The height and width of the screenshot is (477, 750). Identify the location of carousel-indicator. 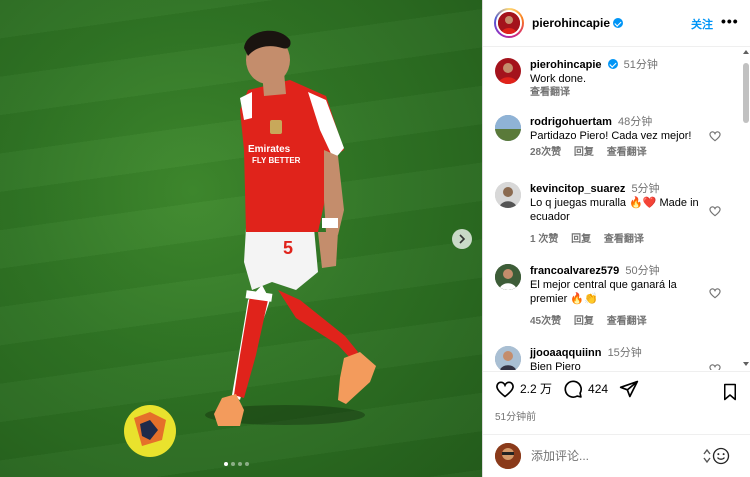
(236, 464).